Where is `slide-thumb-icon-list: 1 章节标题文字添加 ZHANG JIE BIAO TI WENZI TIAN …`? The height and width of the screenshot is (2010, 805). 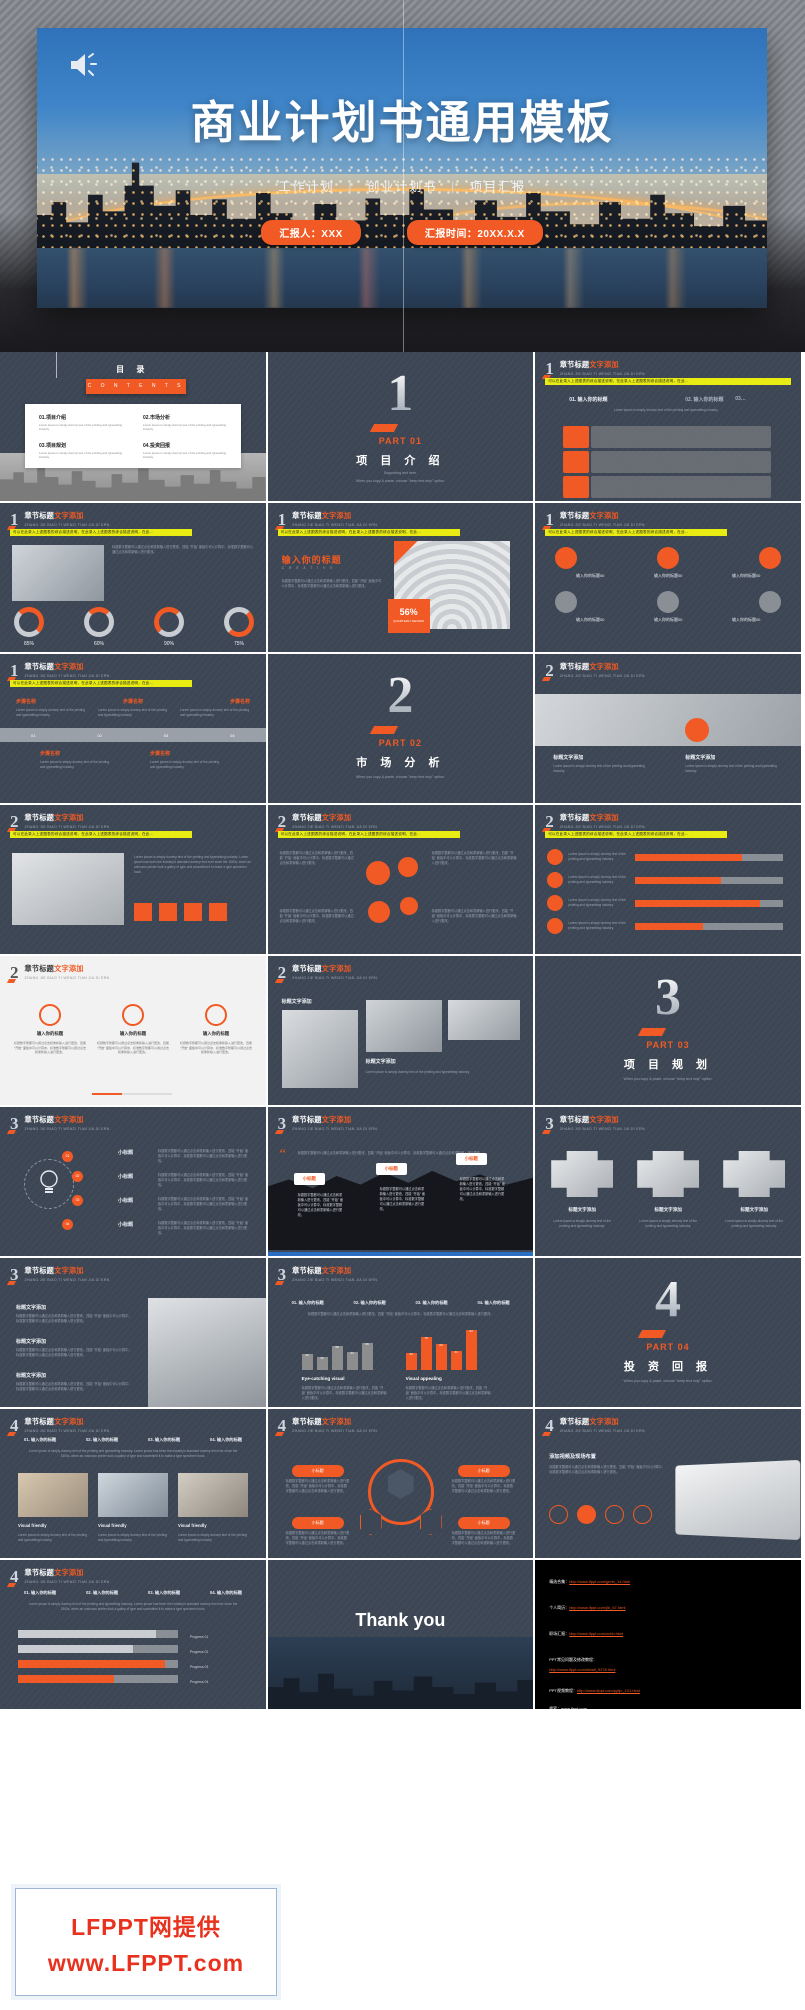 slide-thumb-icon-list: 1 章节标题文字添加 ZHANG JIE BIAO TI WENZI TIAN … is located at coordinates (668, 426).